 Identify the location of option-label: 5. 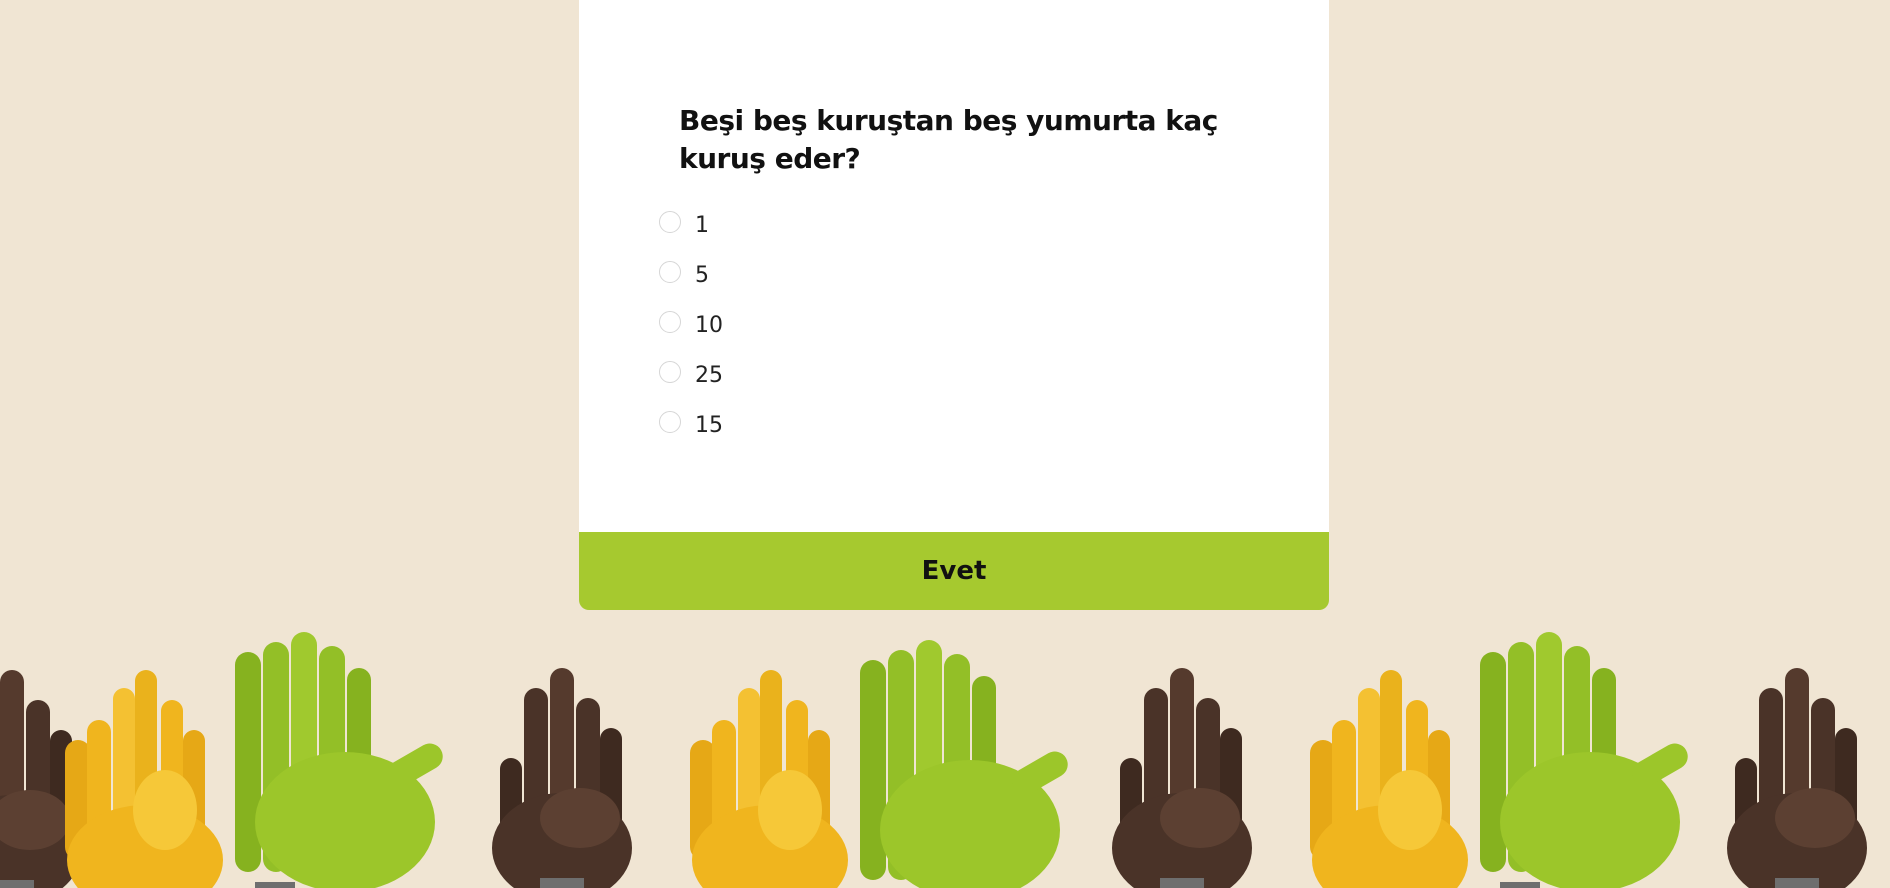
(702, 275).